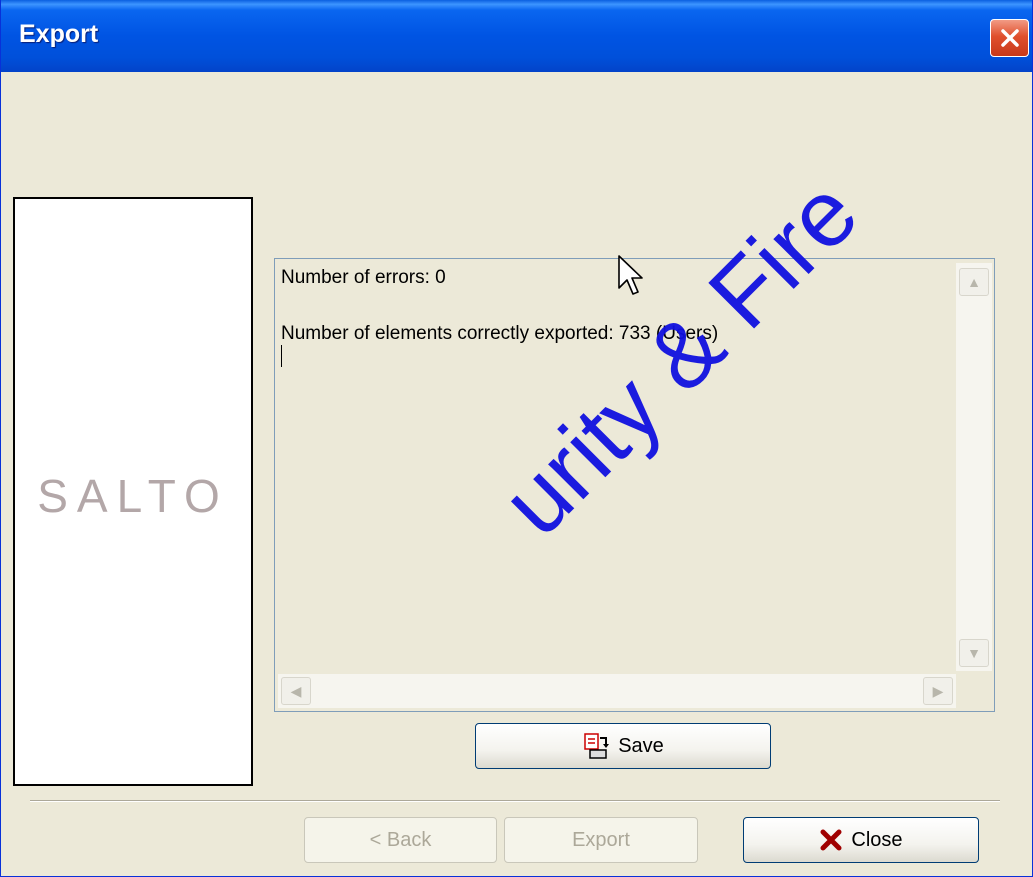 This screenshot has width=1033, height=877. I want to click on scroll-down-icon: ▼, so click(974, 653).